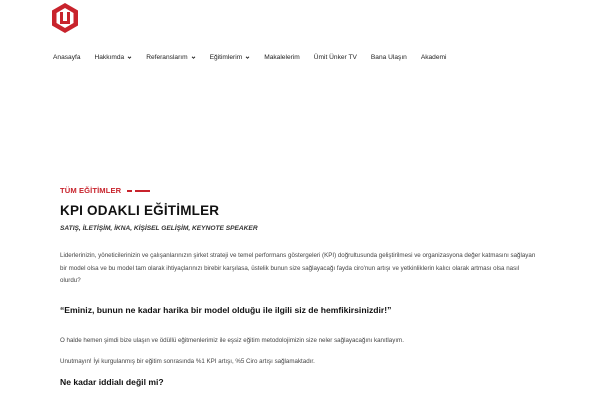  I want to click on hexagon-logo-icon, so click(65, 18).